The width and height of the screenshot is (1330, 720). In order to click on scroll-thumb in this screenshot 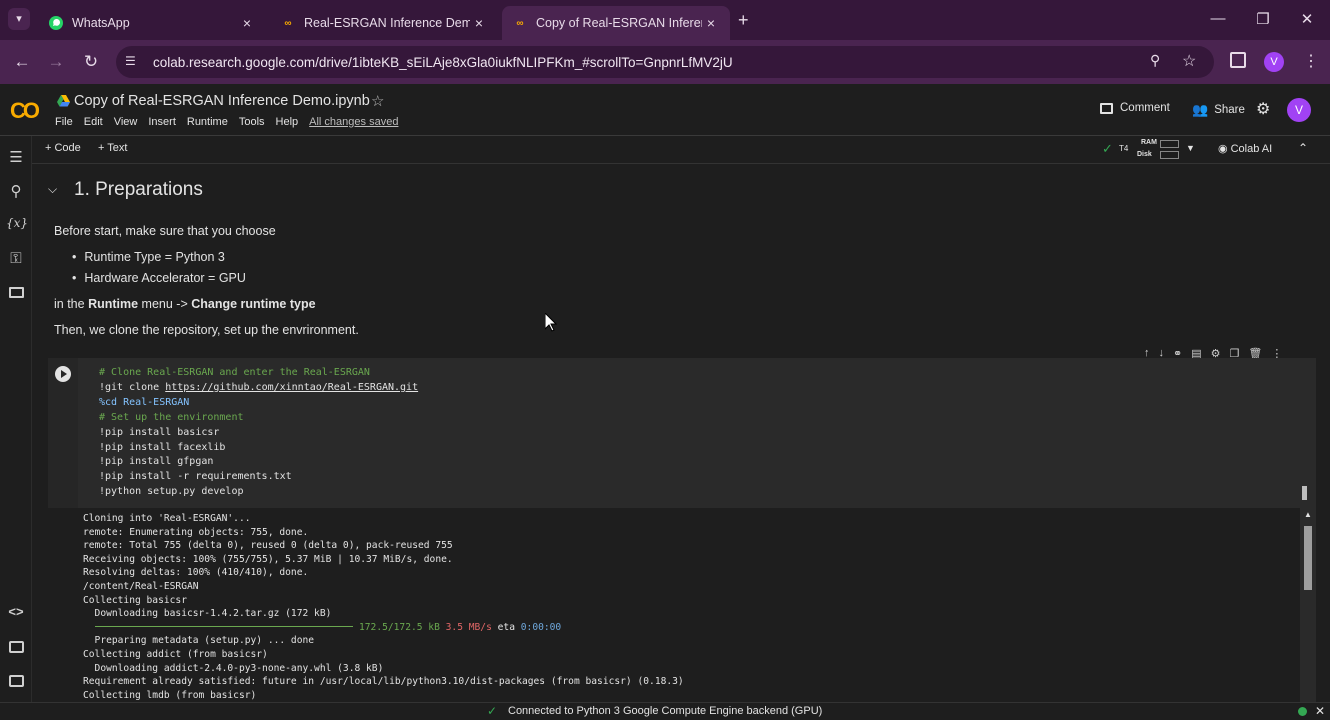, I will do `click(1308, 558)`.